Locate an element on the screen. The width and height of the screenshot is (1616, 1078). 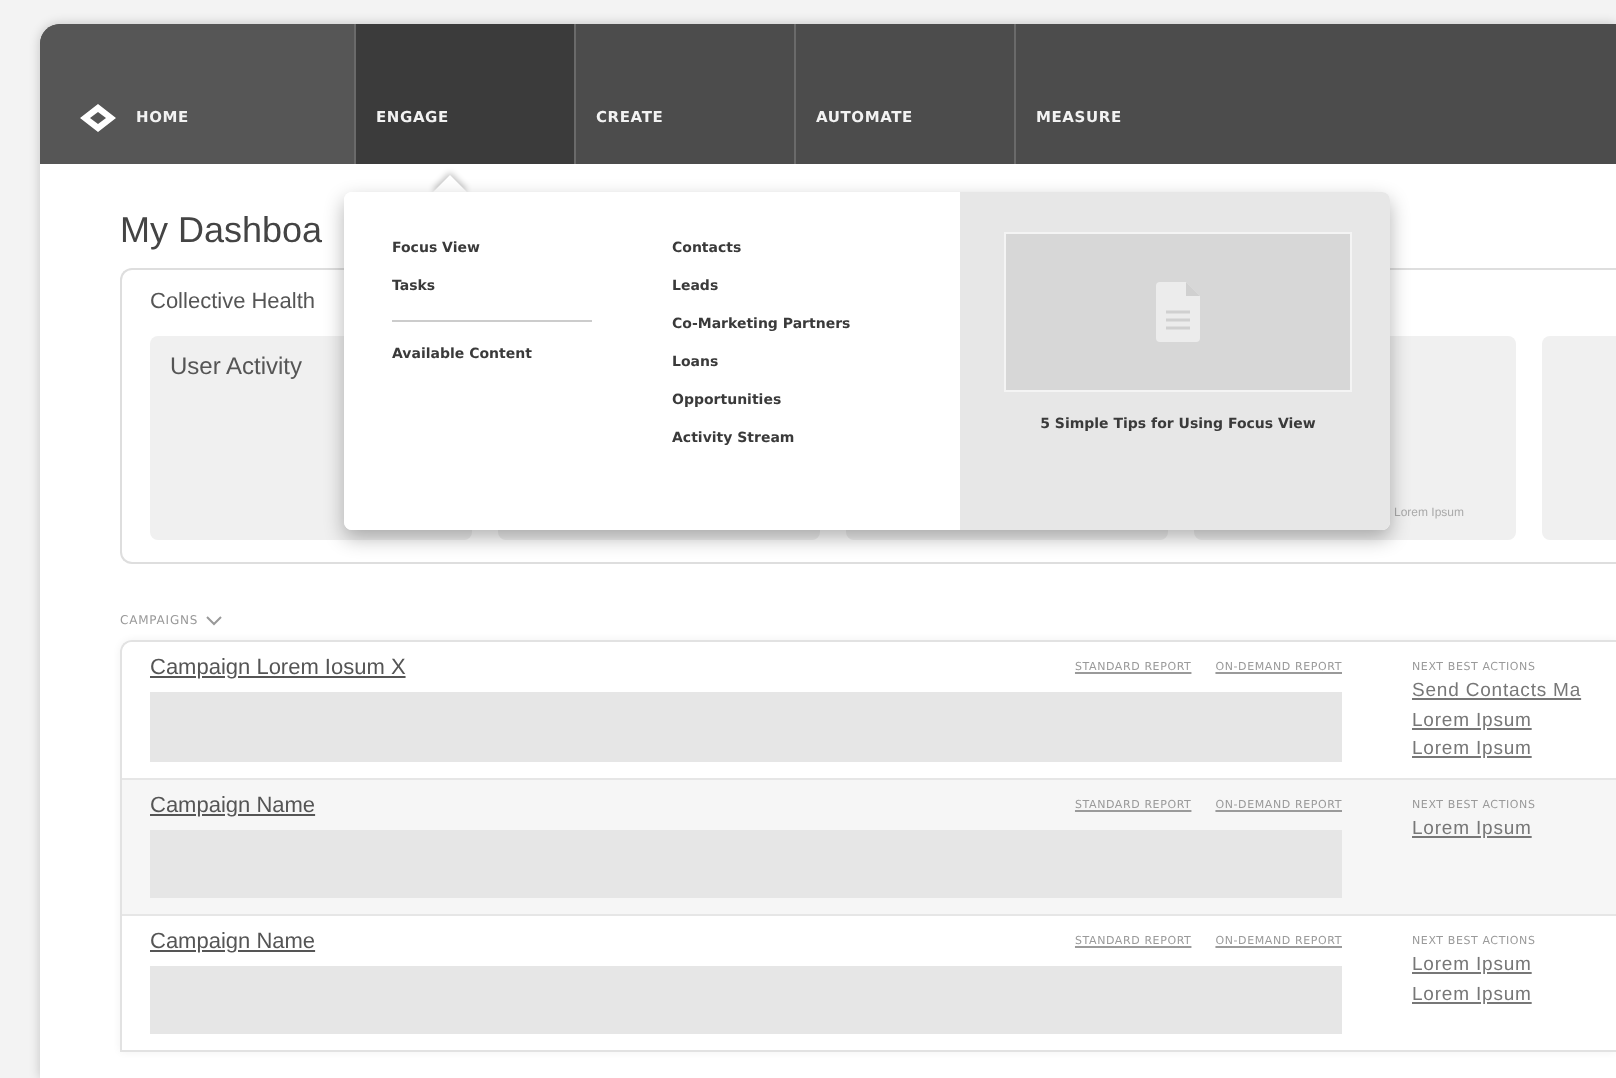
campaign-link: Campaign Lorem Iosum X is located at coordinates (278, 667).